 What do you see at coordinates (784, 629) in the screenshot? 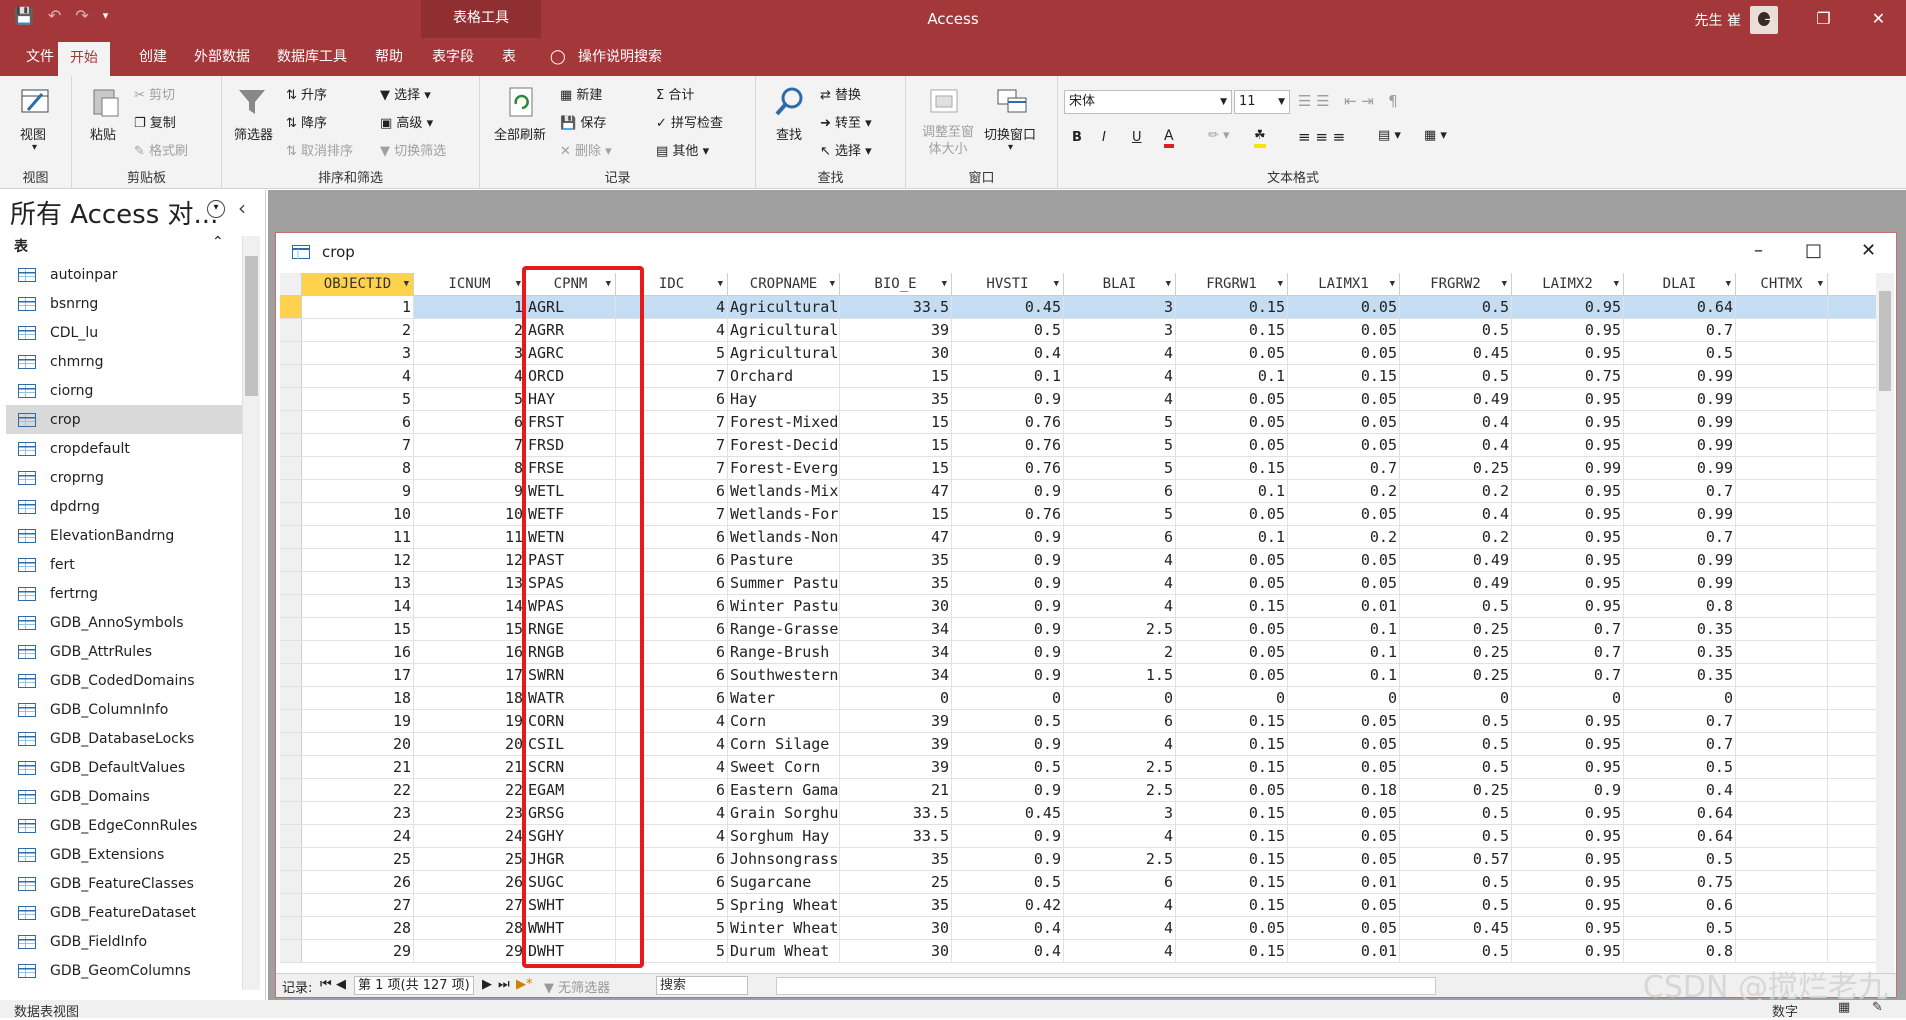
I see `cell-cropname: Range-Grasse` at bounding box center [784, 629].